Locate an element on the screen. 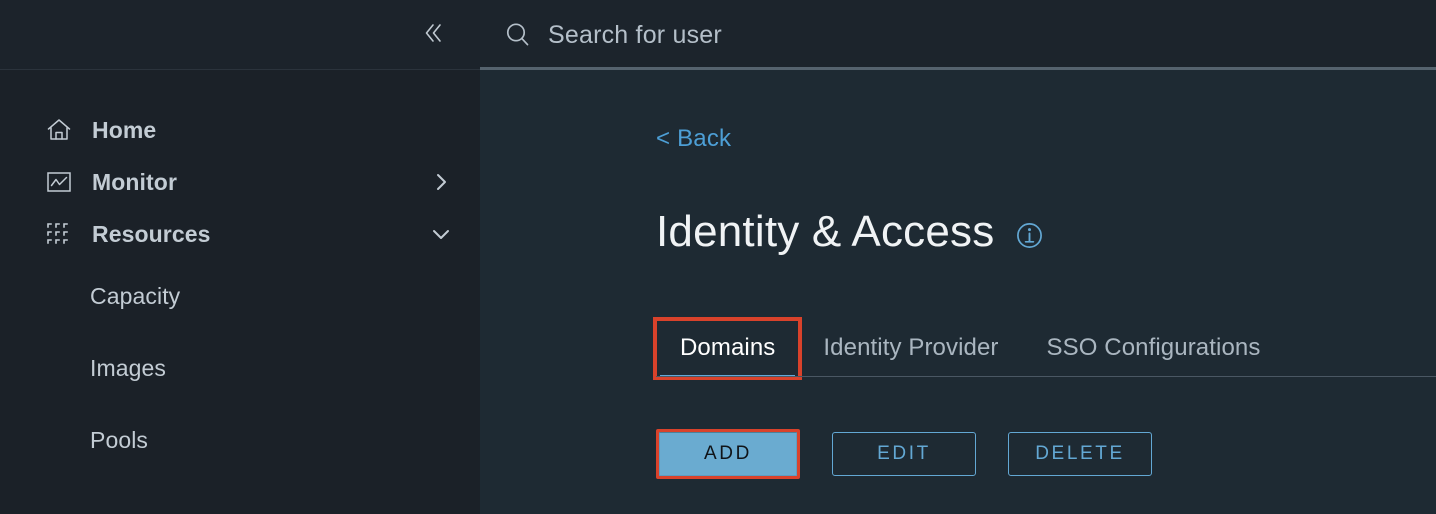  sidebar-item-home: Home is located at coordinates (240, 130).